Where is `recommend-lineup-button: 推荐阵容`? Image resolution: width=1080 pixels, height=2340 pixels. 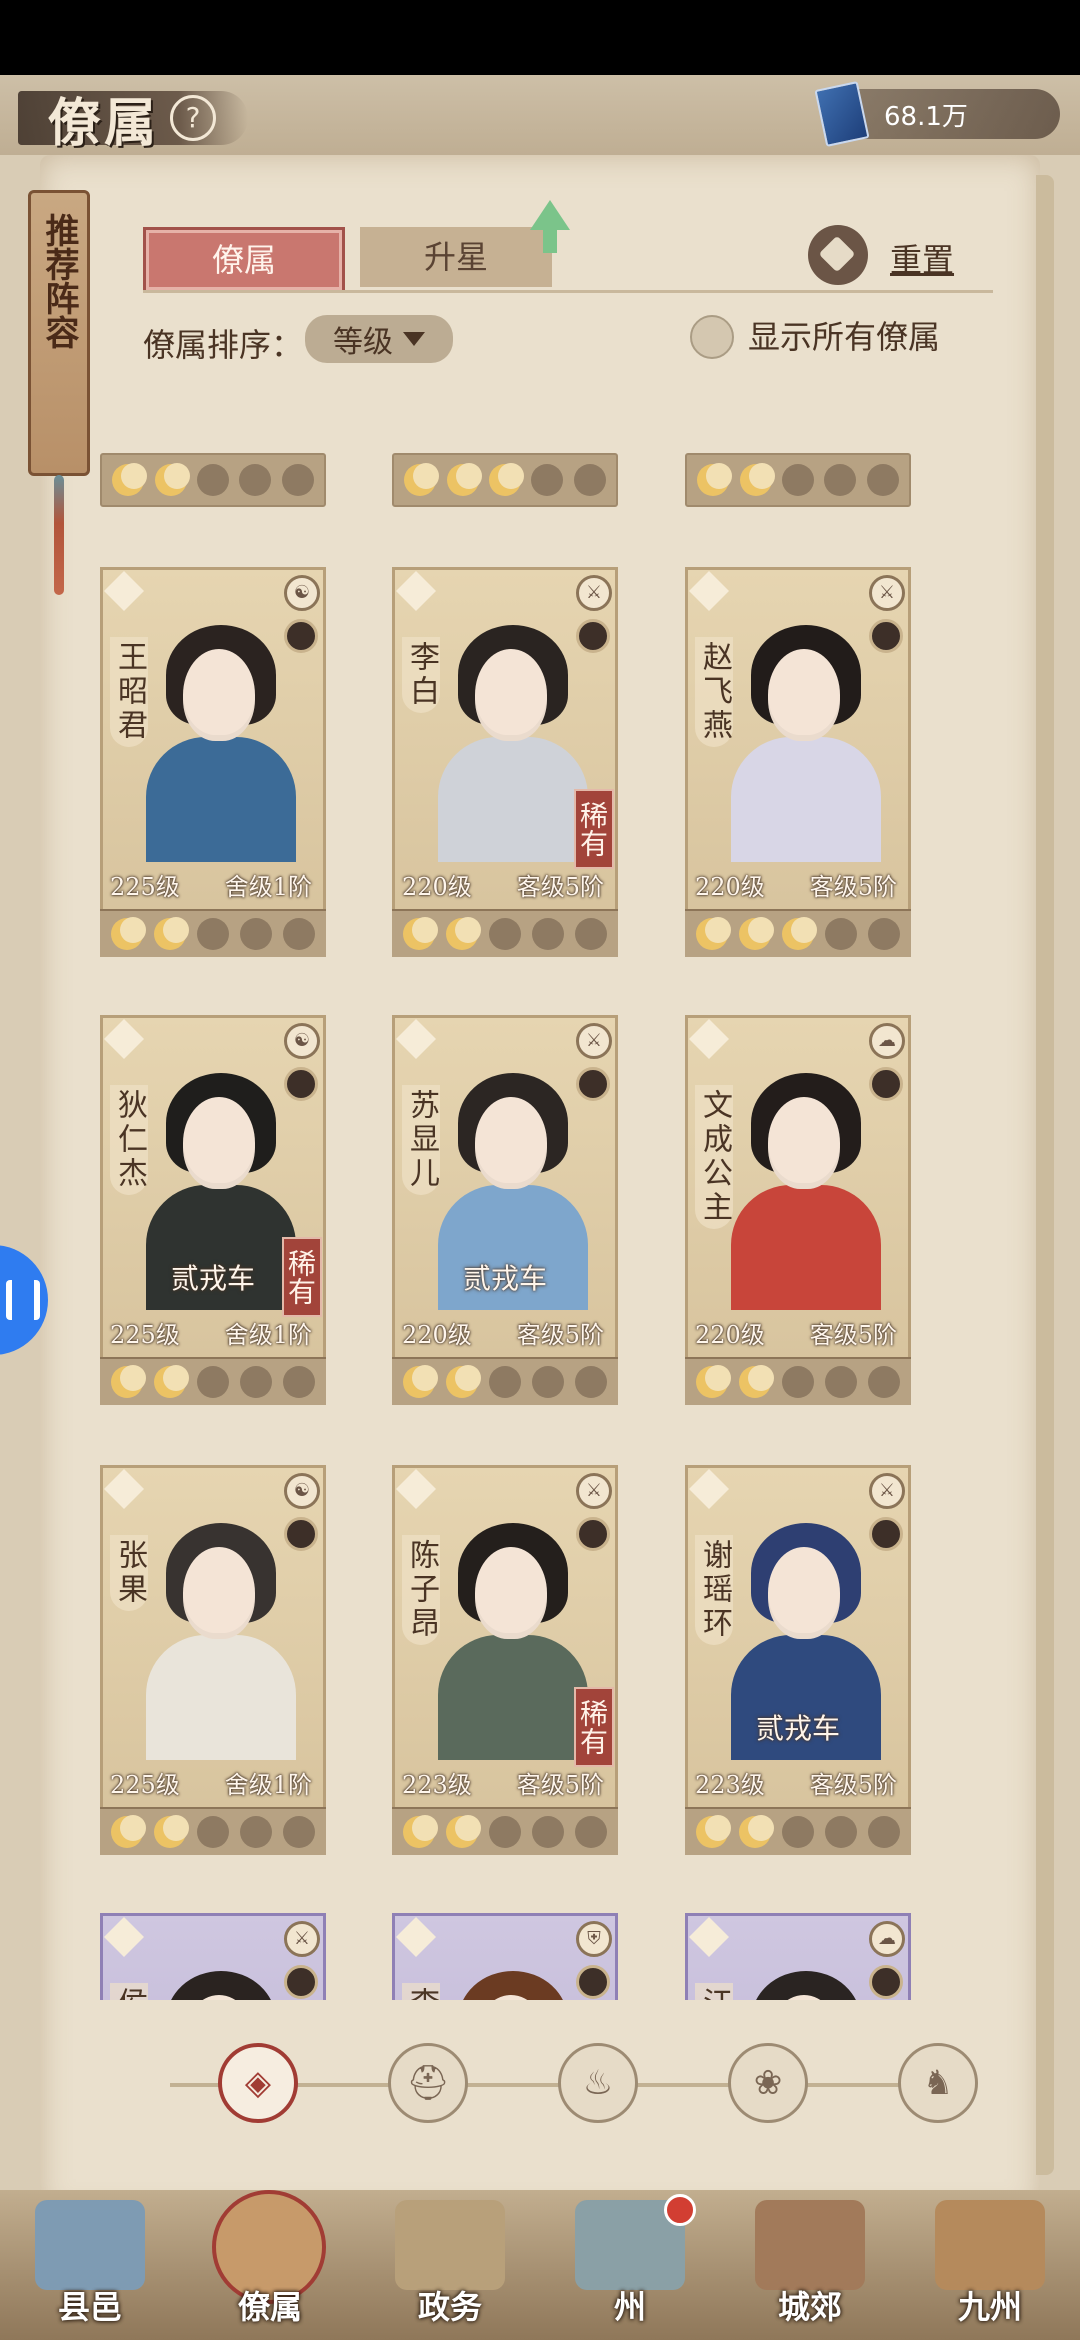 recommend-lineup-button: 推荐阵容 is located at coordinates (59, 333).